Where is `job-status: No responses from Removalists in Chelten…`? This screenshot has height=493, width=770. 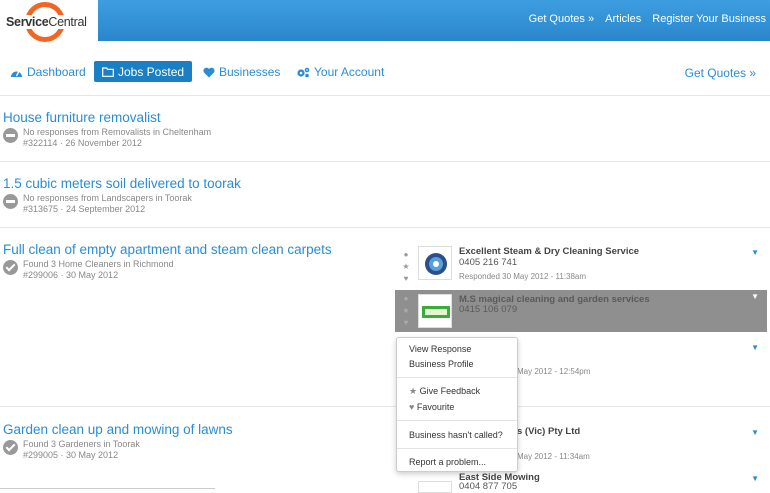 job-status: No responses from Removalists in Chelten… is located at coordinates (117, 132).